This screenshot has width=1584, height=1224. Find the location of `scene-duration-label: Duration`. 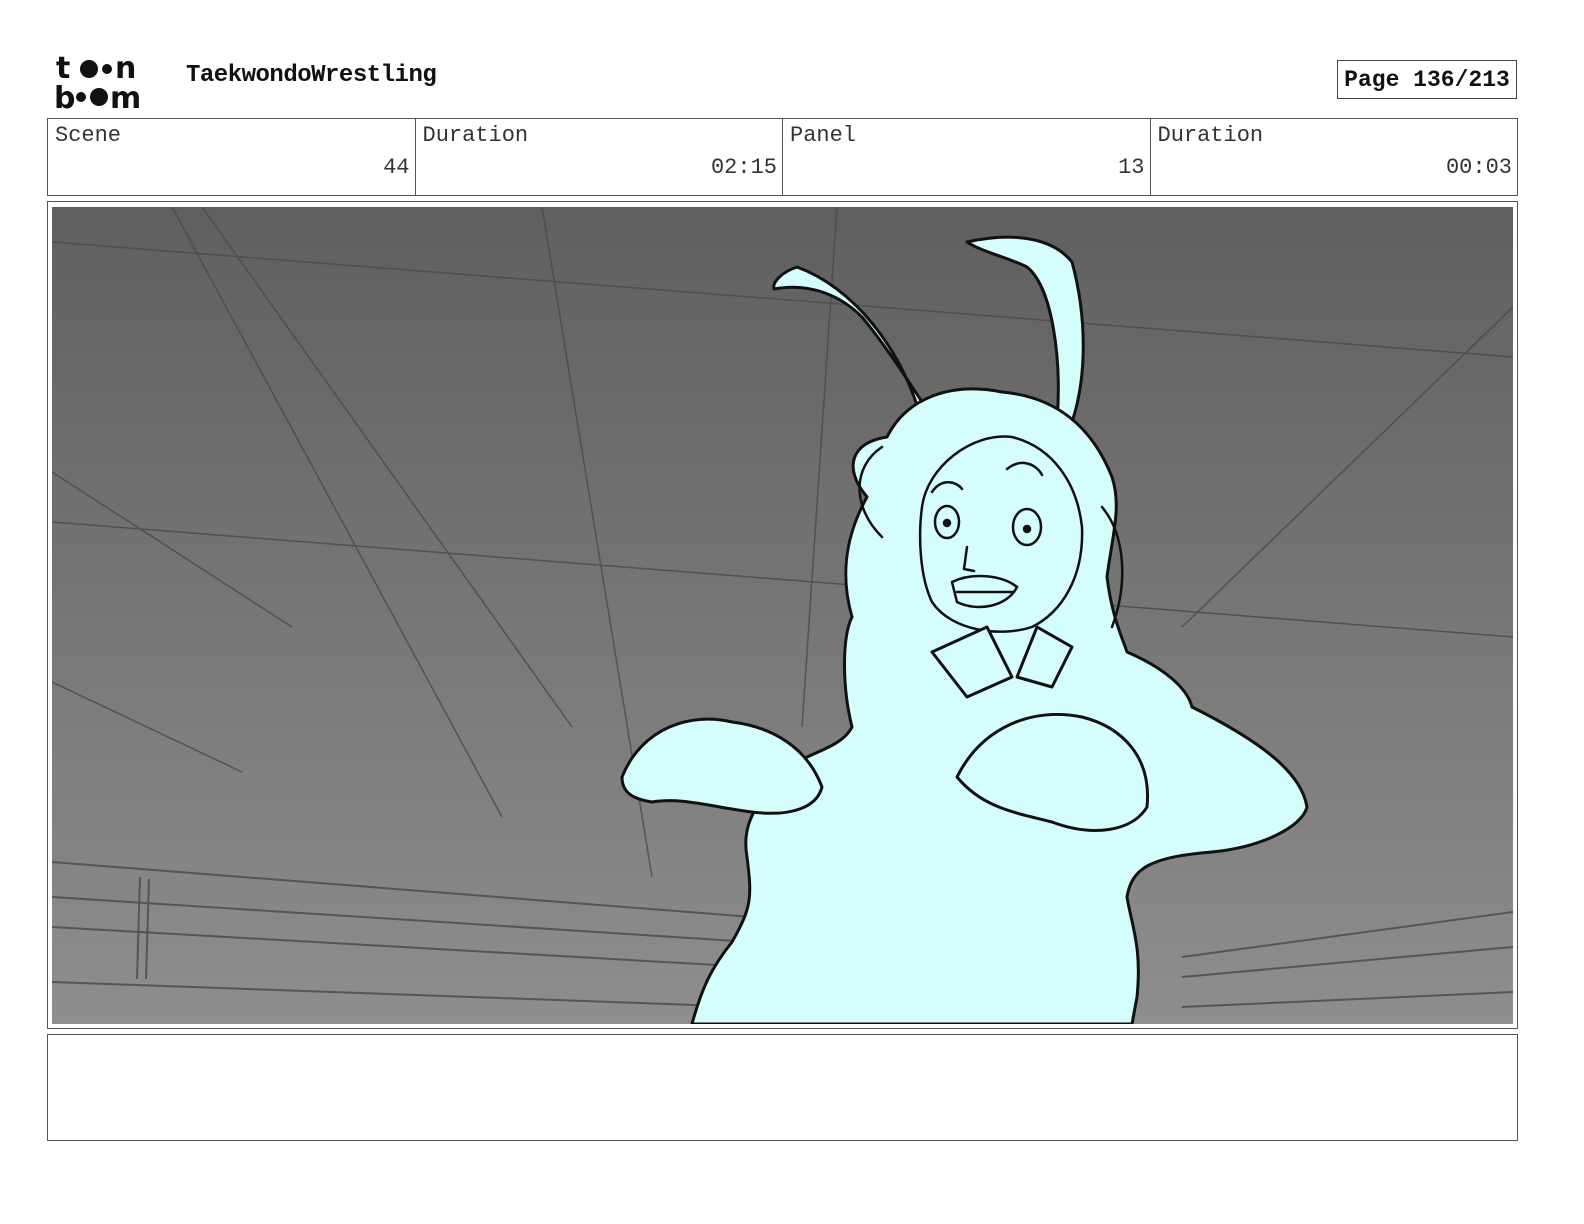

scene-duration-label: Duration is located at coordinates (475, 135).